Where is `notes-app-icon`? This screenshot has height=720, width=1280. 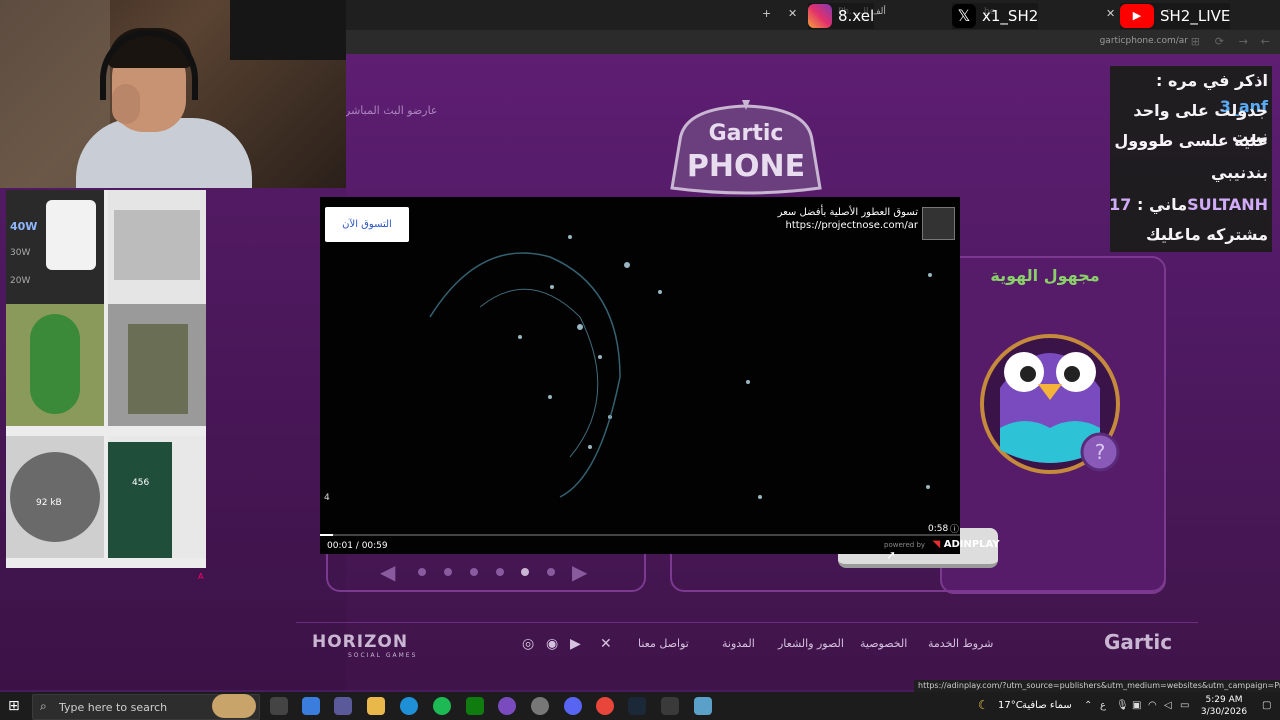 notes-app-icon is located at coordinates (703, 706).